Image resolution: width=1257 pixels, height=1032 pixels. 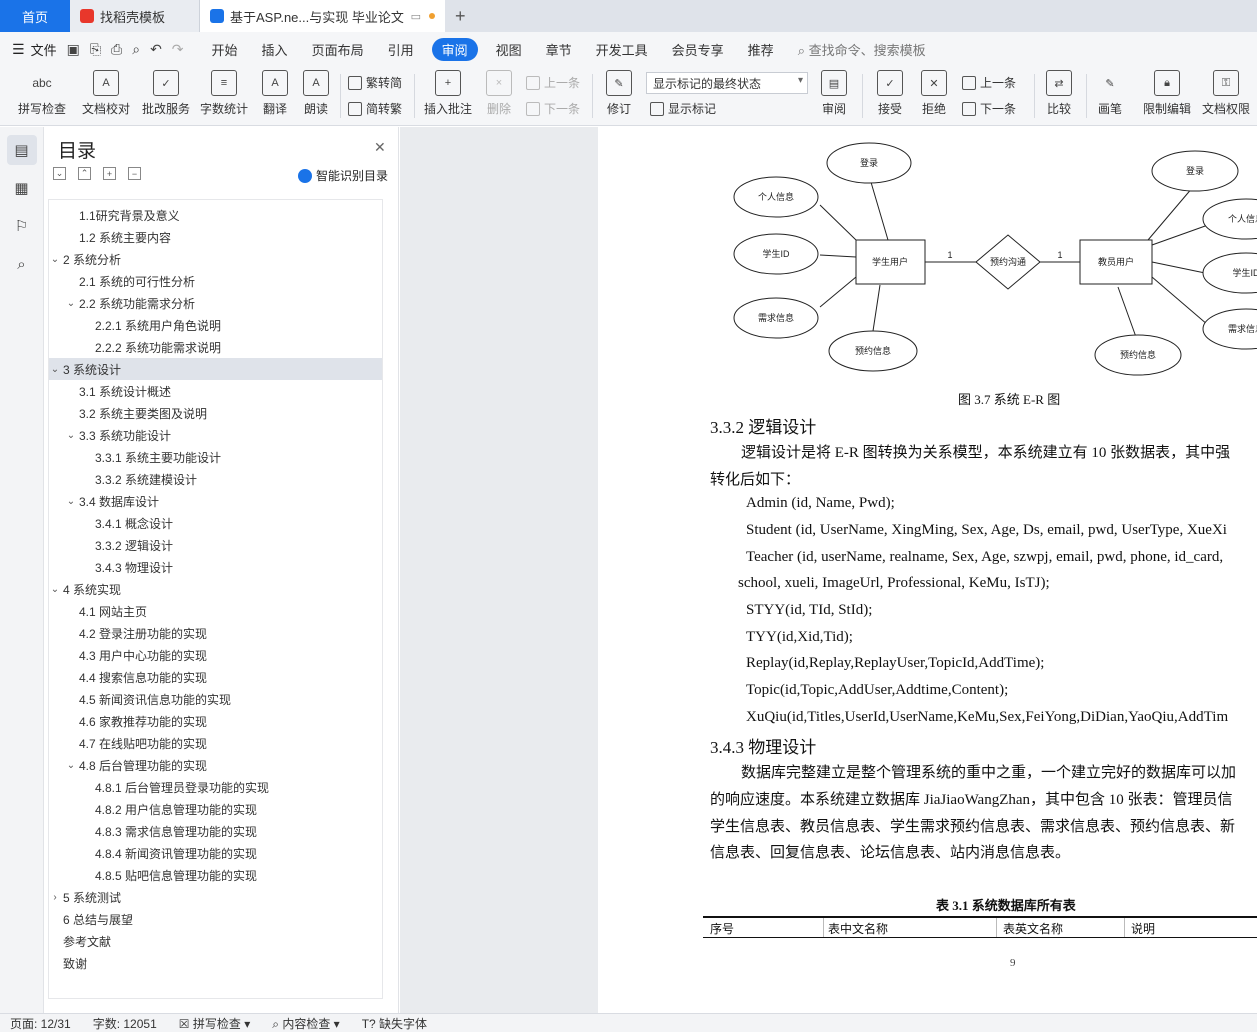 I want to click on command-search: ⌕ 查找命令、搜索模板, so click(x=862, y=49).